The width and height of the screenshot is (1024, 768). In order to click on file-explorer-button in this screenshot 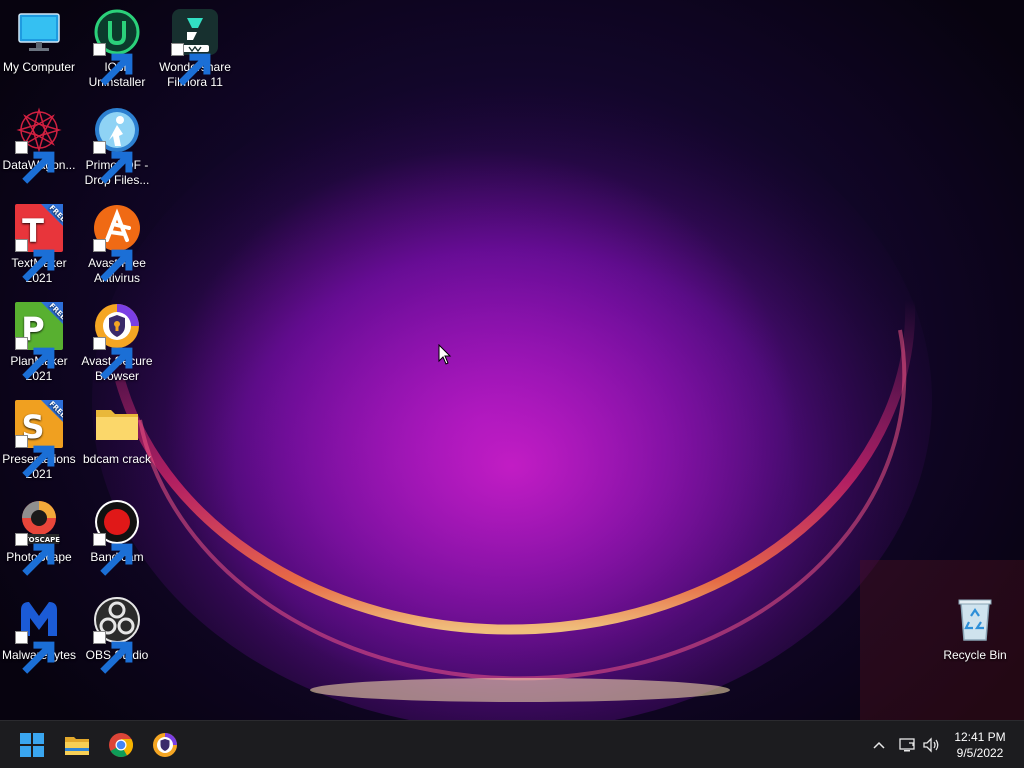, I will do `click(77, 745)`.